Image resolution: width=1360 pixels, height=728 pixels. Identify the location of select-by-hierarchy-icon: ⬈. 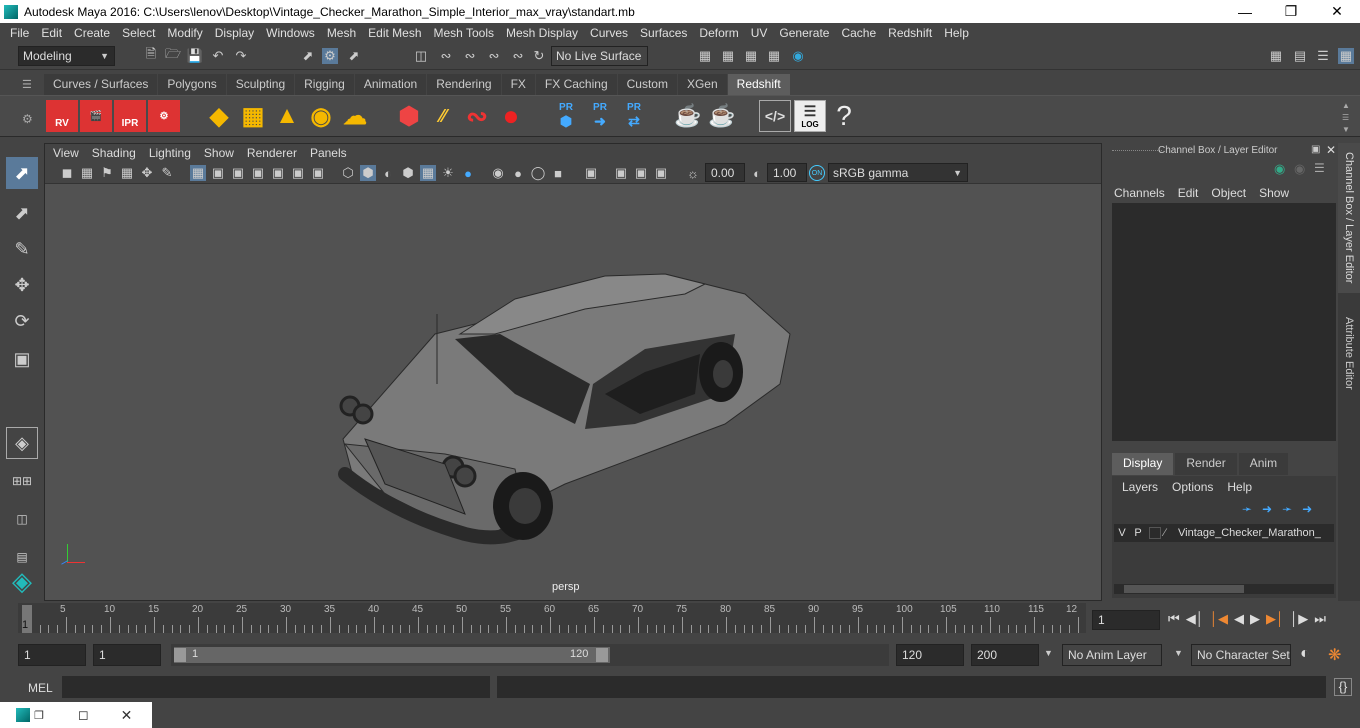
(308, 56).